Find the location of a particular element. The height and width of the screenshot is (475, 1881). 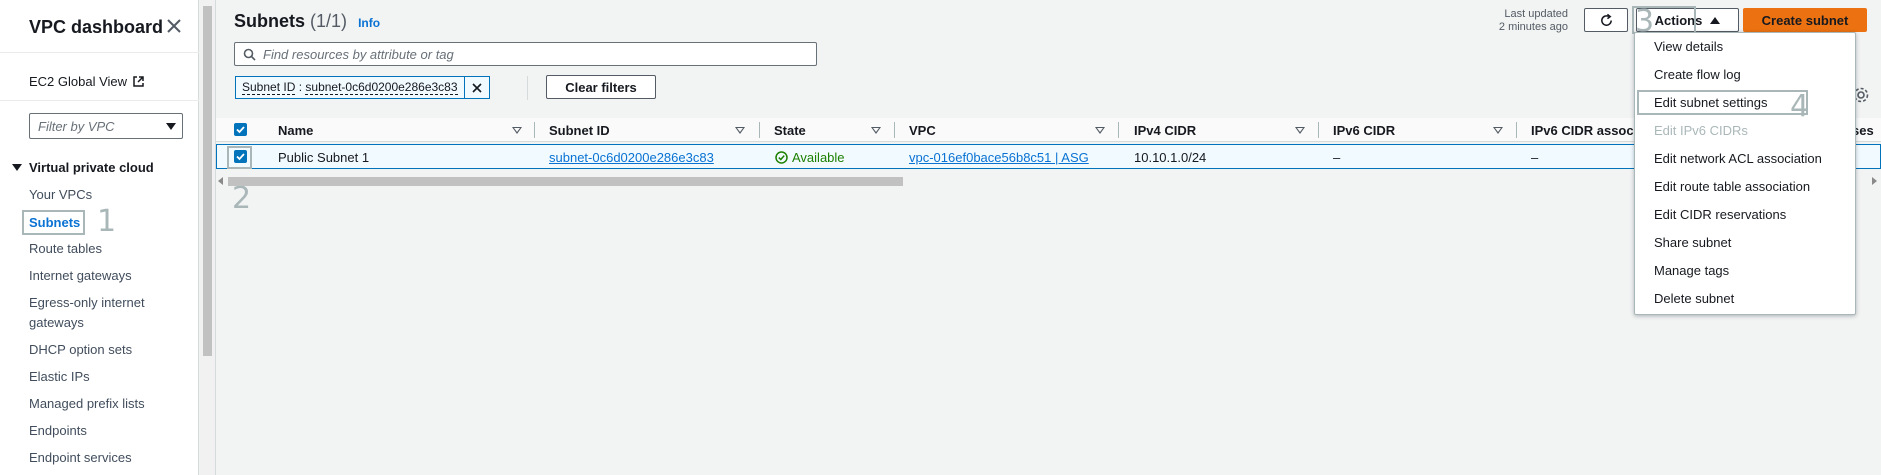

column-header-vpc: VPC is located at coordinates (922, 130).